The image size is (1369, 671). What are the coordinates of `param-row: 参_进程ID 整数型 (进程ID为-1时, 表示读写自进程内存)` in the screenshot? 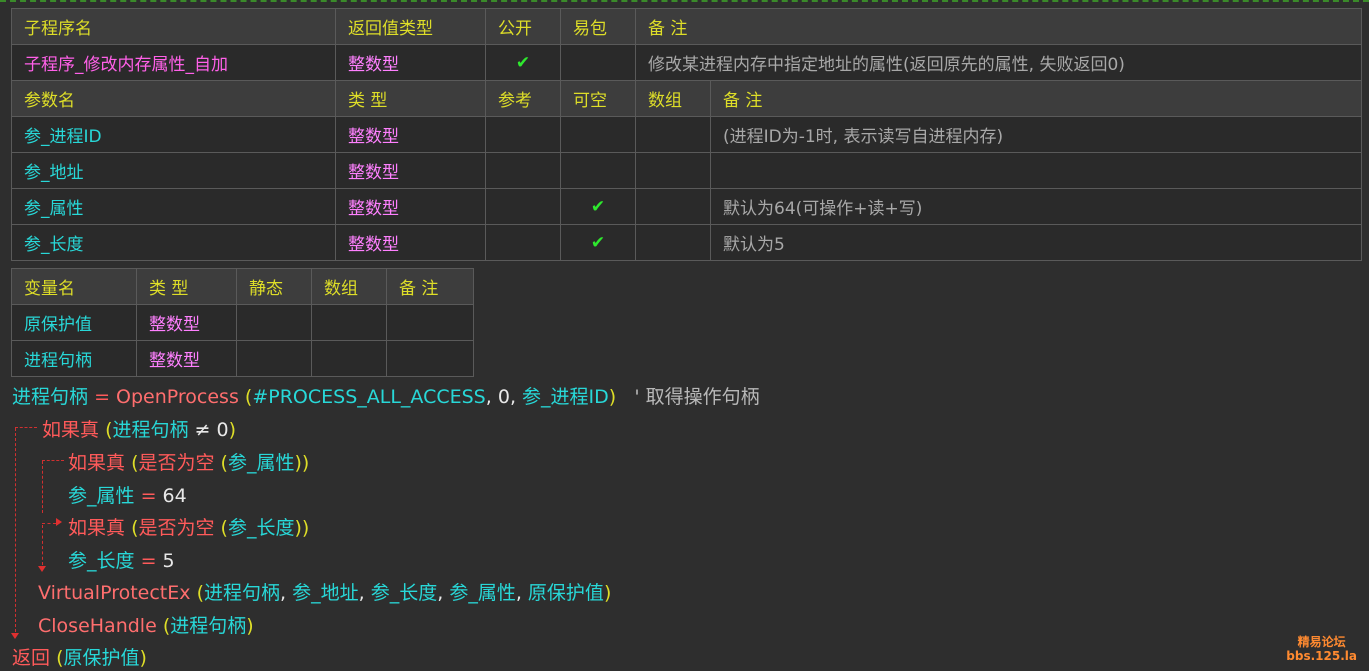 It's located at (686, 134).